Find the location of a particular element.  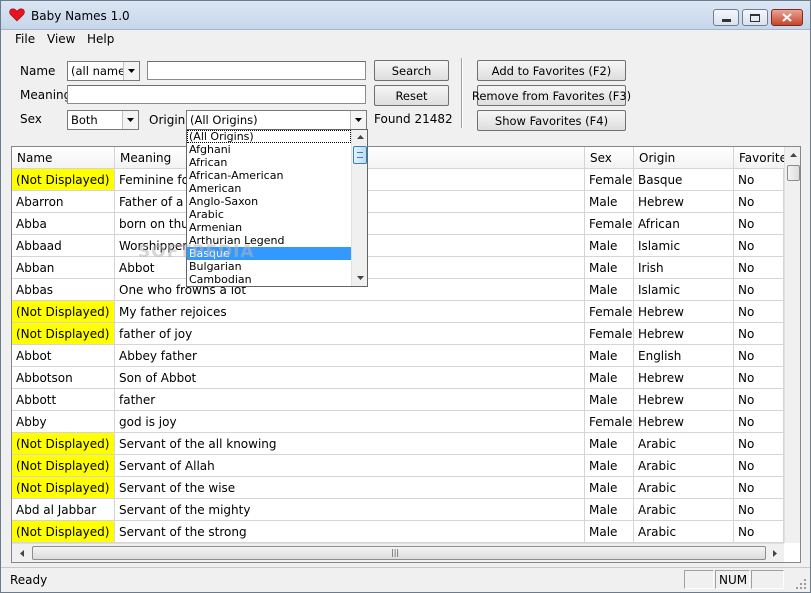

minimize-button is located at coordinates (726, 17).